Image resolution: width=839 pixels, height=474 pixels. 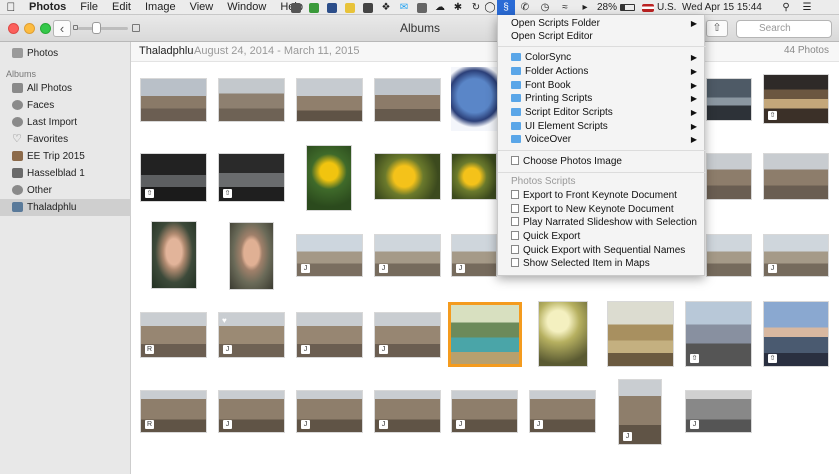 What do you see at coordinates (103, 28) in the screenshot?
I see `zoom-slider` at bounding box center [103, 28].